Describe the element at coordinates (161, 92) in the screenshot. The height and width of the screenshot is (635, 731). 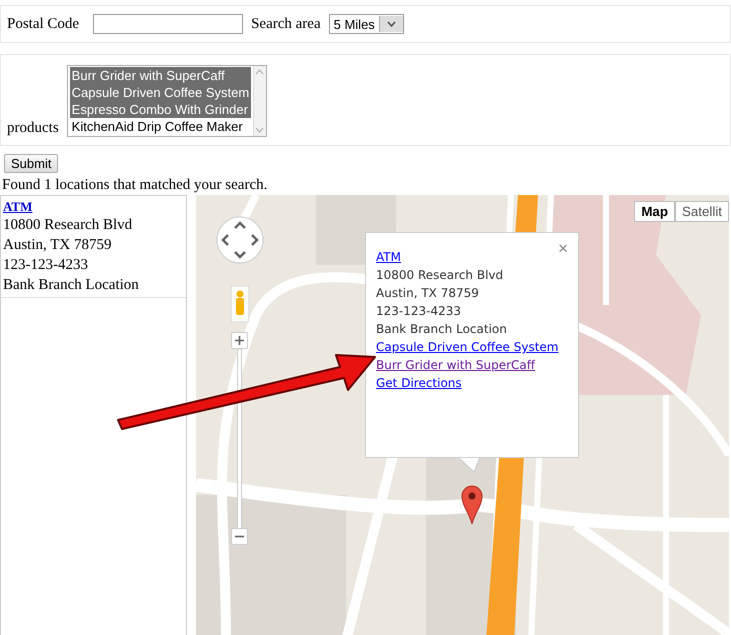
I see `product-option: Capsule Driven Coffee System` at that location.